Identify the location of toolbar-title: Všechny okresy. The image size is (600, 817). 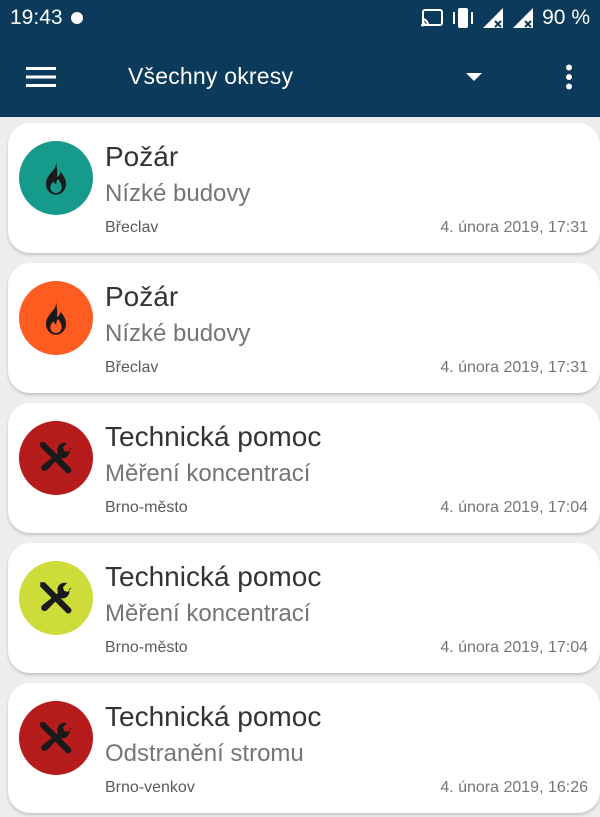
(211, 76).